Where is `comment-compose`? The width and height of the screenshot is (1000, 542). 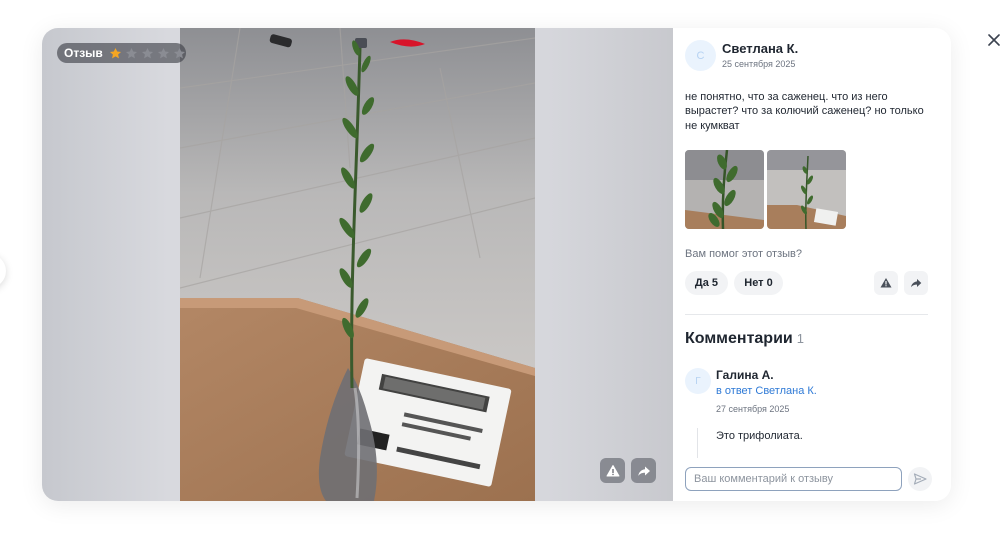
comment-compose is located at coordinates (812, 479).